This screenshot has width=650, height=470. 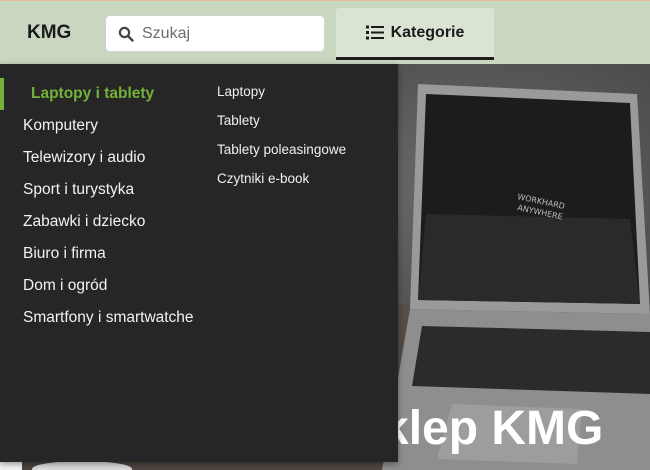 What do you see at coordinates (100, 126) in the screenshot?
I see `category-item: Komputery` at bounding box center [100, 126].